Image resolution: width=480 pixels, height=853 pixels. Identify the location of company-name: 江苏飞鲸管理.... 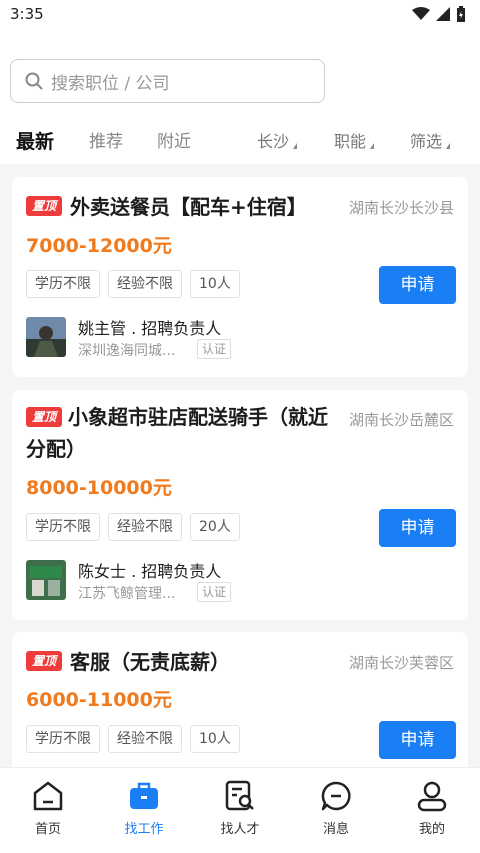
(127, 594).